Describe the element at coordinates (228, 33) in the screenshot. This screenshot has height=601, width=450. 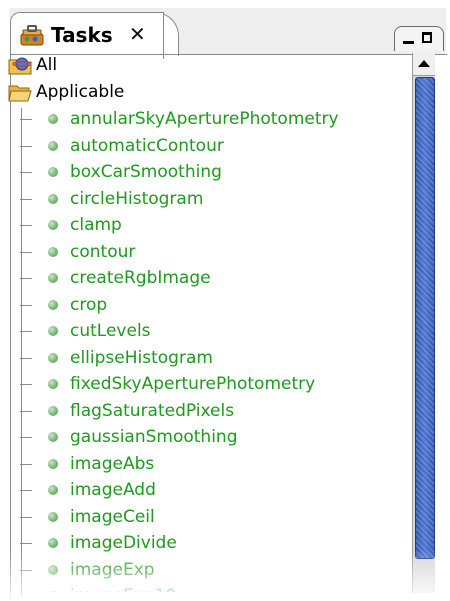
I see `tab-strip: Tasks ✕` at that location.